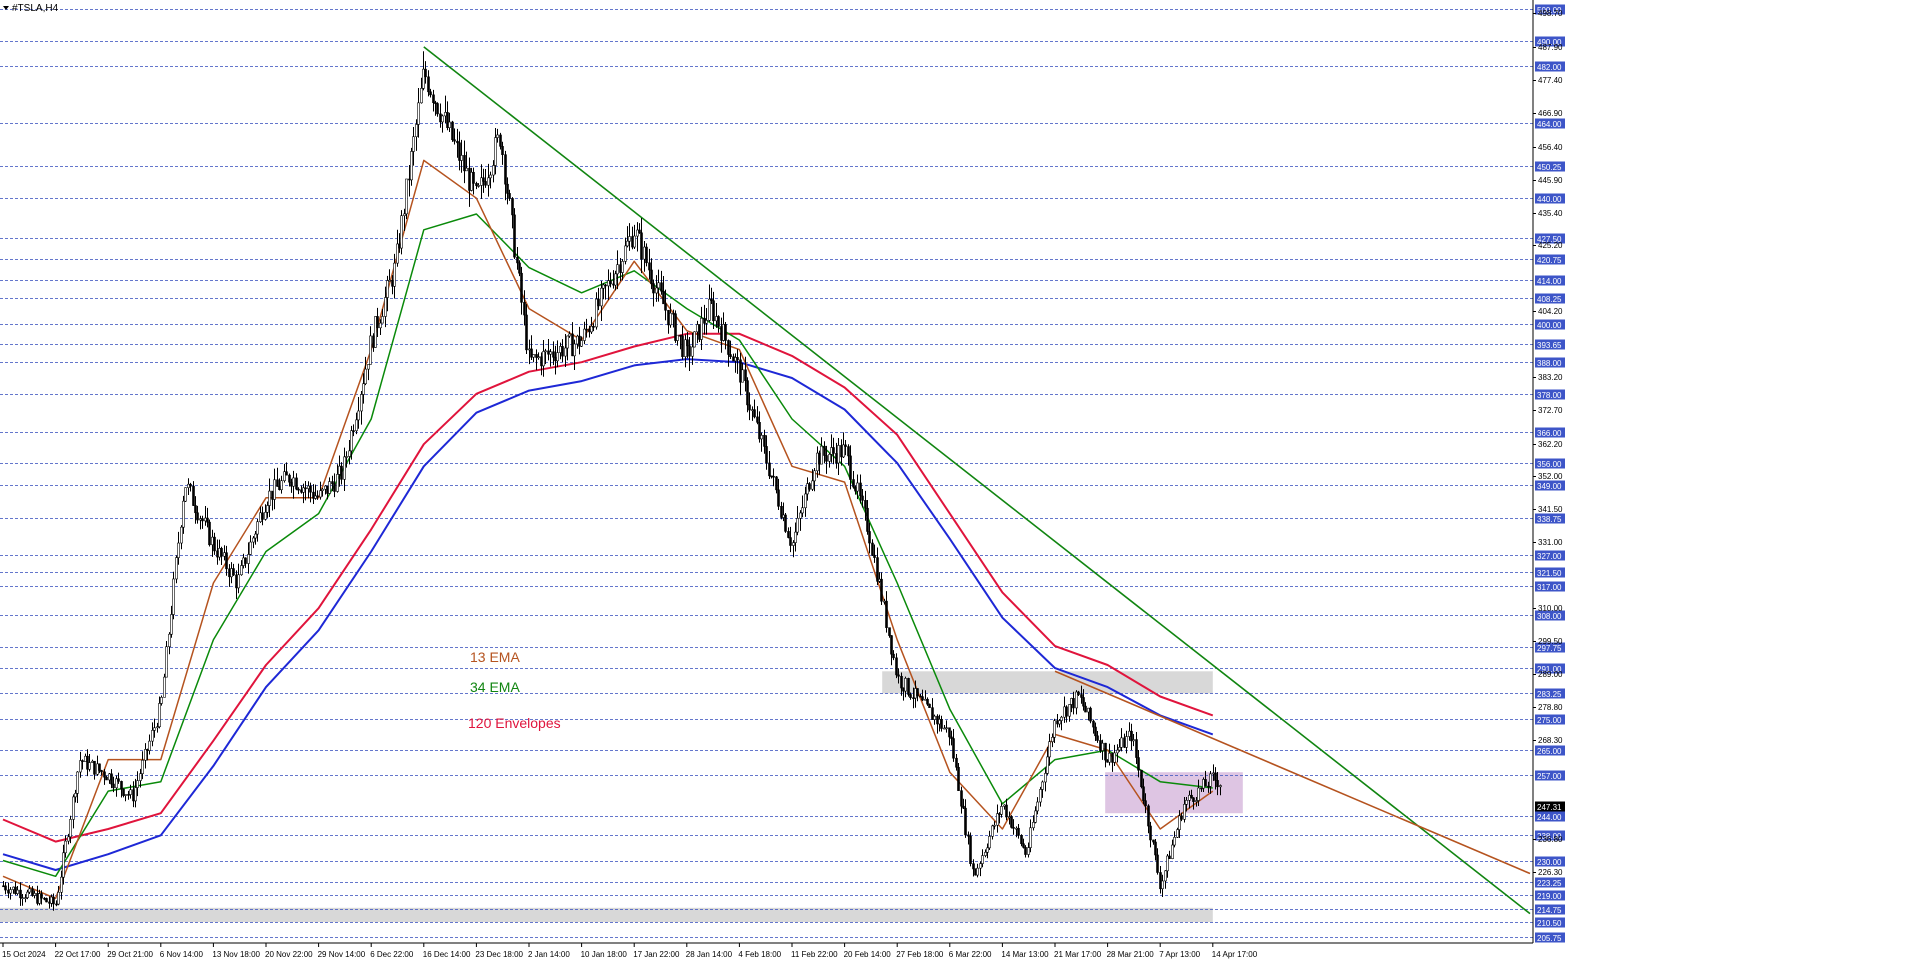  What do you see at coordinates (35, 8) in the screenshot?
I see `symbol-label: #TSLA,H4` at bounding box center [35, 8].